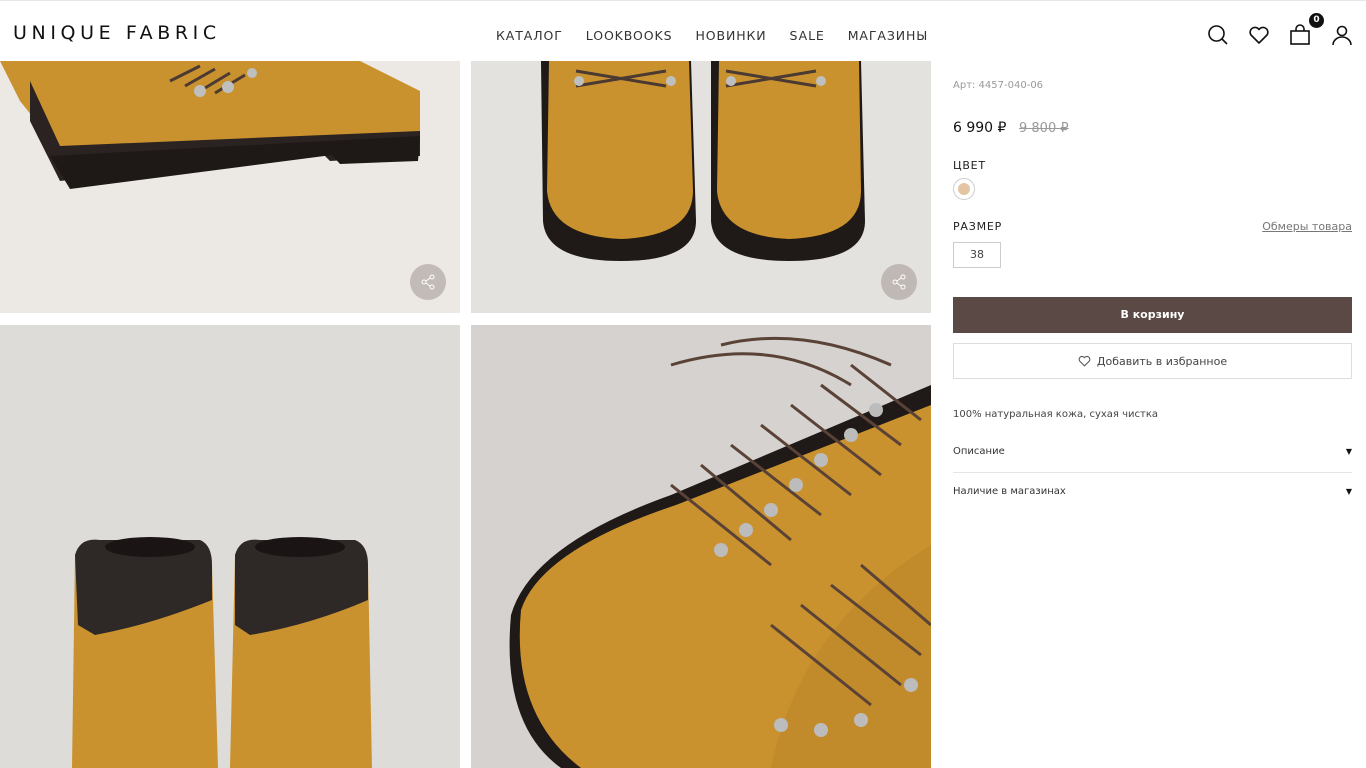 This screenshot has width=1366, height=768. What do you see at coordinates (1162, 361) in the screenshot?
I see `add-to-favorites-label: Добавить в избранное` at bounding box center [1162, 361].